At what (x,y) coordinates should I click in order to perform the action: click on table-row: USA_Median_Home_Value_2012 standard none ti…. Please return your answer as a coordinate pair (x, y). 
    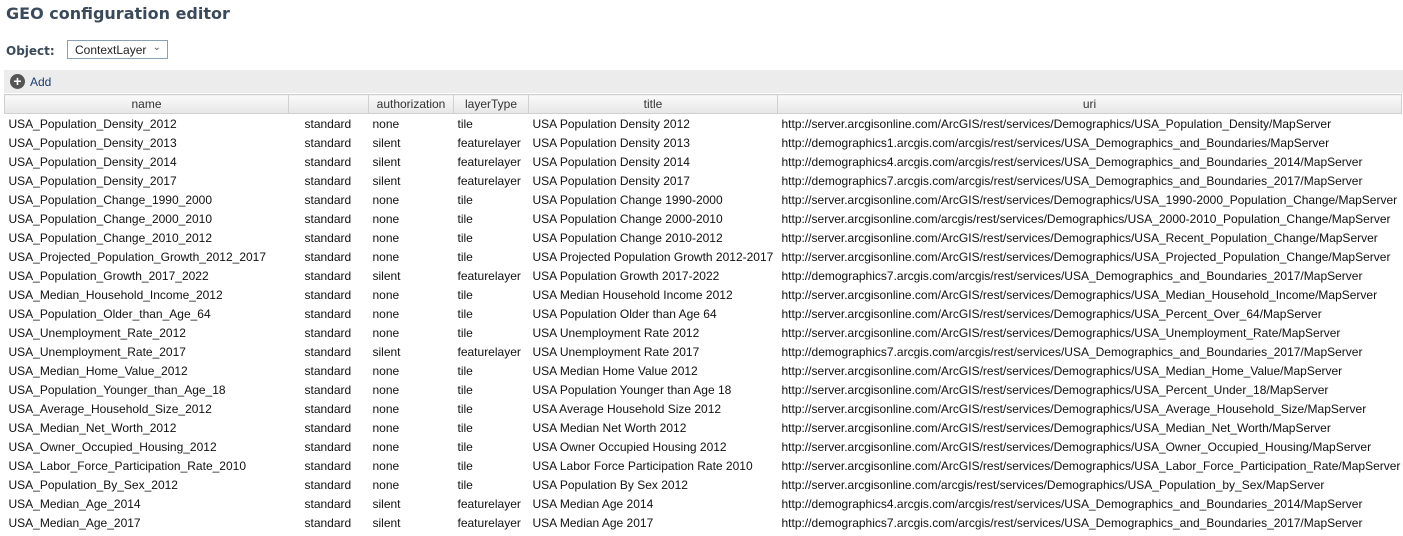
    Looking at the image, I should click on (703, 370).